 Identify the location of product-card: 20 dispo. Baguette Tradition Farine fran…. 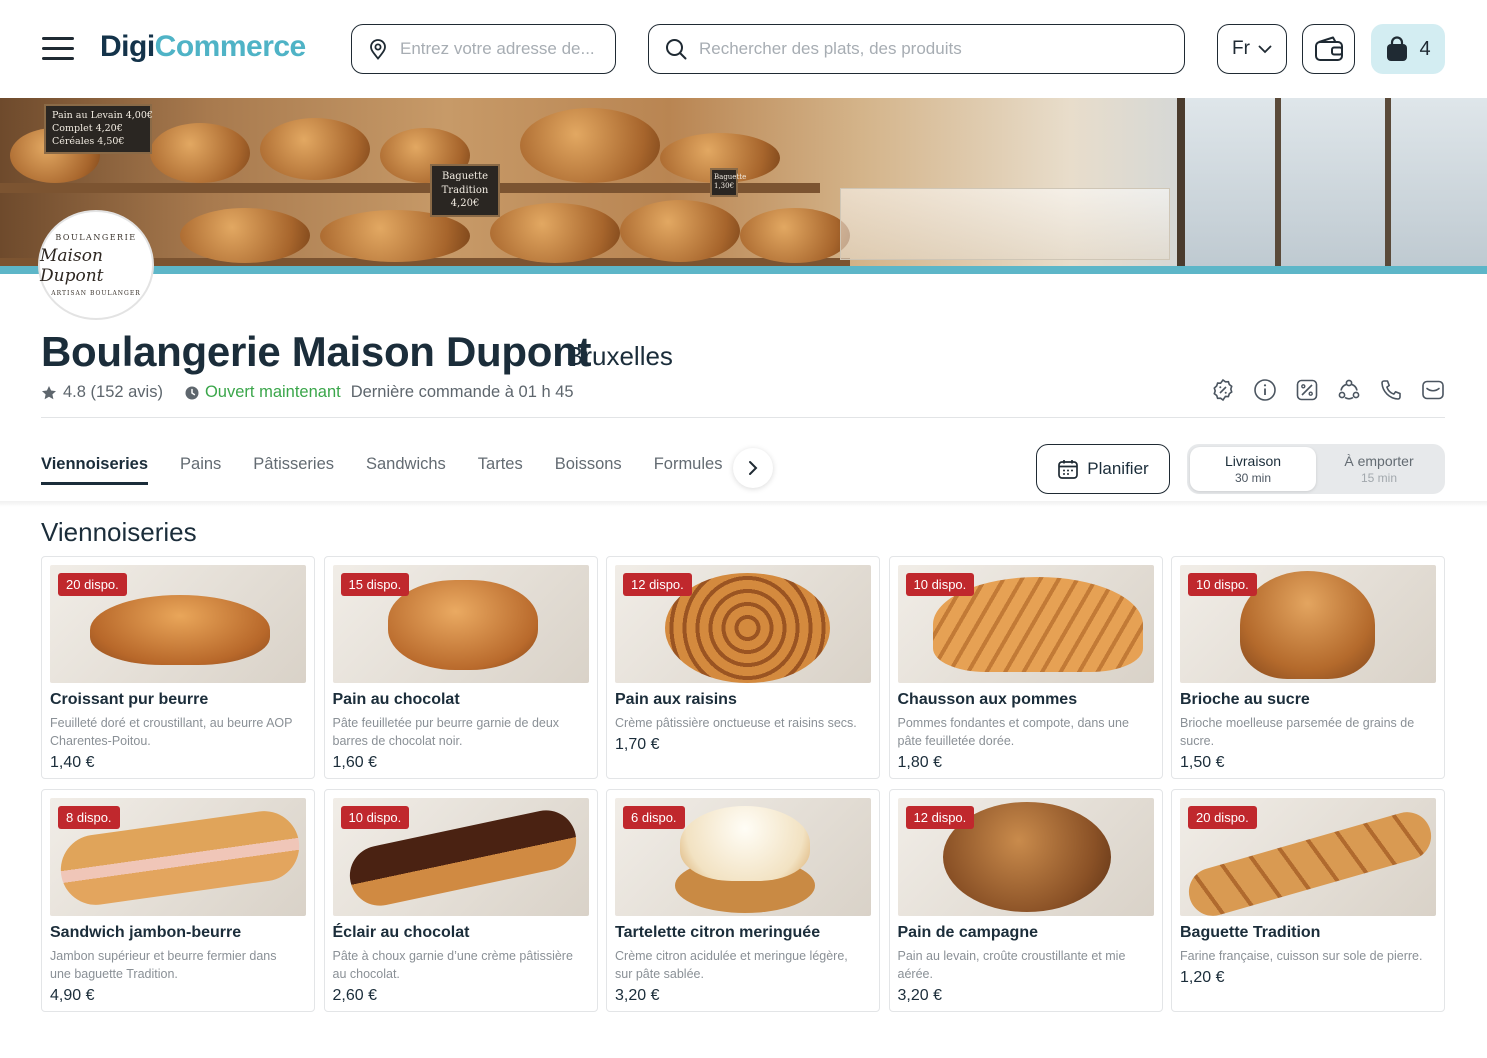
(1308, 900).